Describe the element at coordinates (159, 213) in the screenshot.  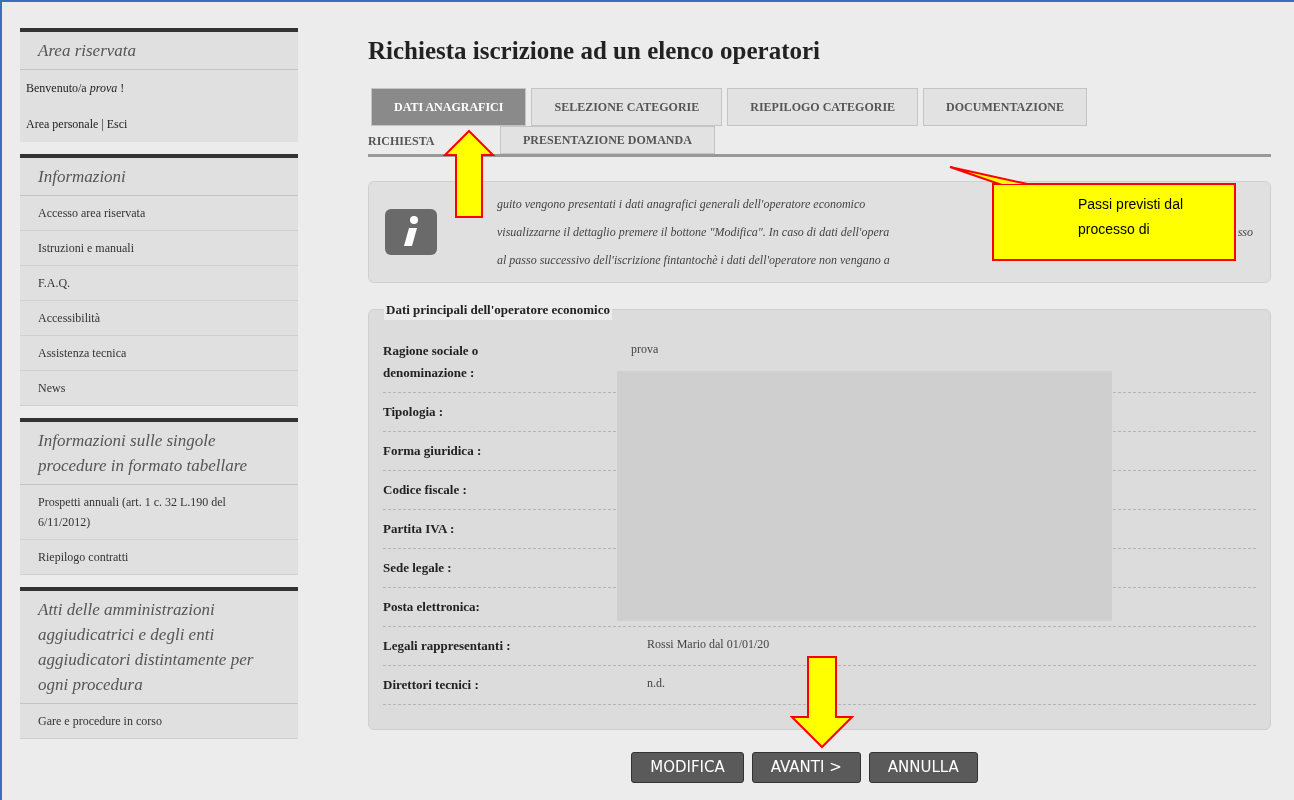
I see `sidebar-link: Accesso area riservata` at that location.